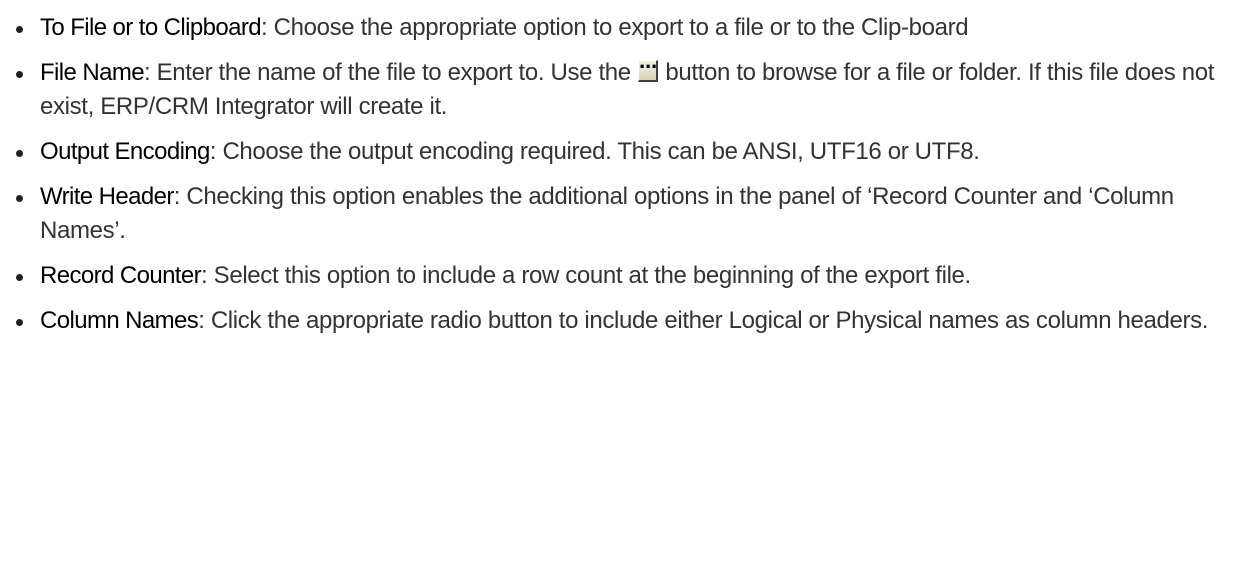 This screenshot has height=565, width=1234. I want to click on item-term: To File or to Clipboard, so click(151, 27).